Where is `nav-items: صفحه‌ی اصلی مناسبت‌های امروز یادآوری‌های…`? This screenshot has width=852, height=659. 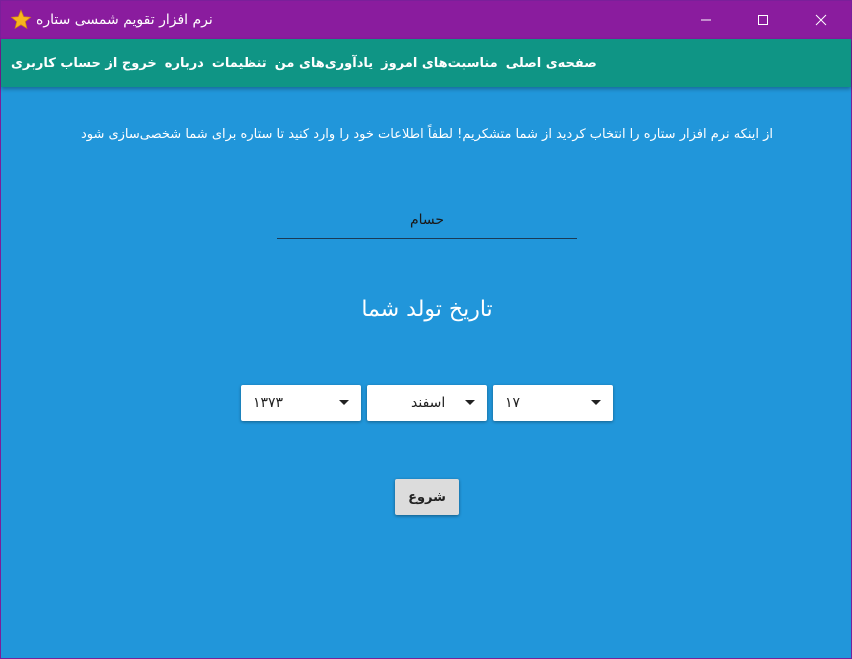
nav-items: صفحه‌ی اصلی مناسبت‌های امروز یادآوری‌های… is located at coordinates (304, 63).